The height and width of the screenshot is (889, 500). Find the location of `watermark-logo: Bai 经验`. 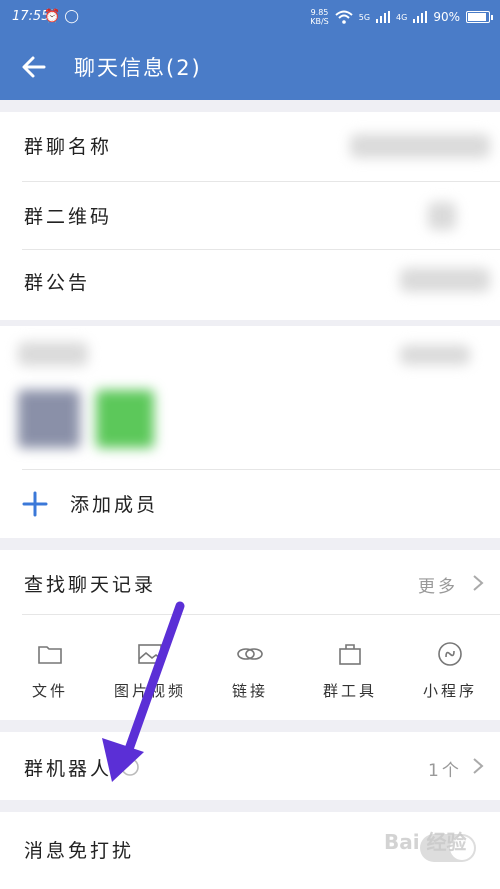

watermark-logo: Bai 经验 is located at coordinates (425, 842).